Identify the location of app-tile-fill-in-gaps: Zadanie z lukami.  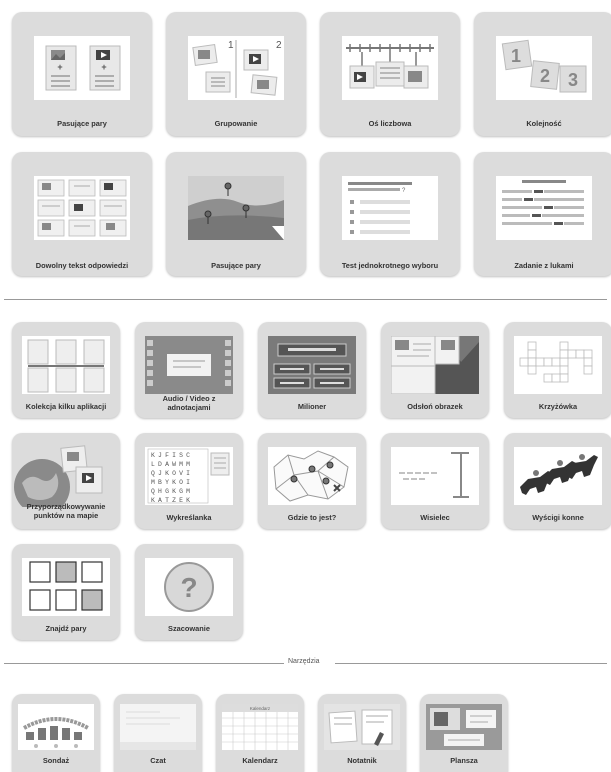
(542, 214).